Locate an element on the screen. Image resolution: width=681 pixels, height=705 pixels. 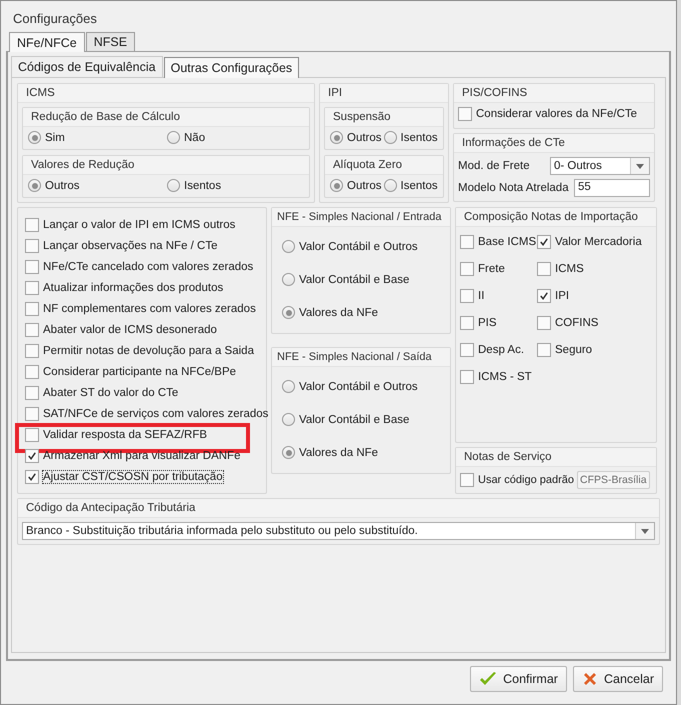
group-title: NFE - Simples Nacional / Entrada is located at coordinates (361, 217).